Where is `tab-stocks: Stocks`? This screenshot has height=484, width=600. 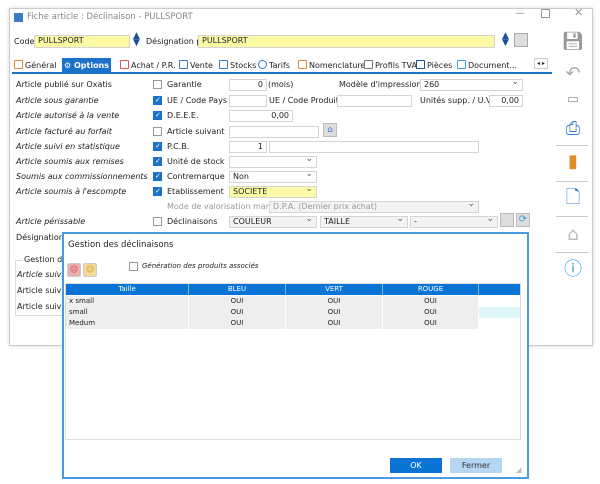
tab-stocks: Stocks is located at coordinates (237, 66).